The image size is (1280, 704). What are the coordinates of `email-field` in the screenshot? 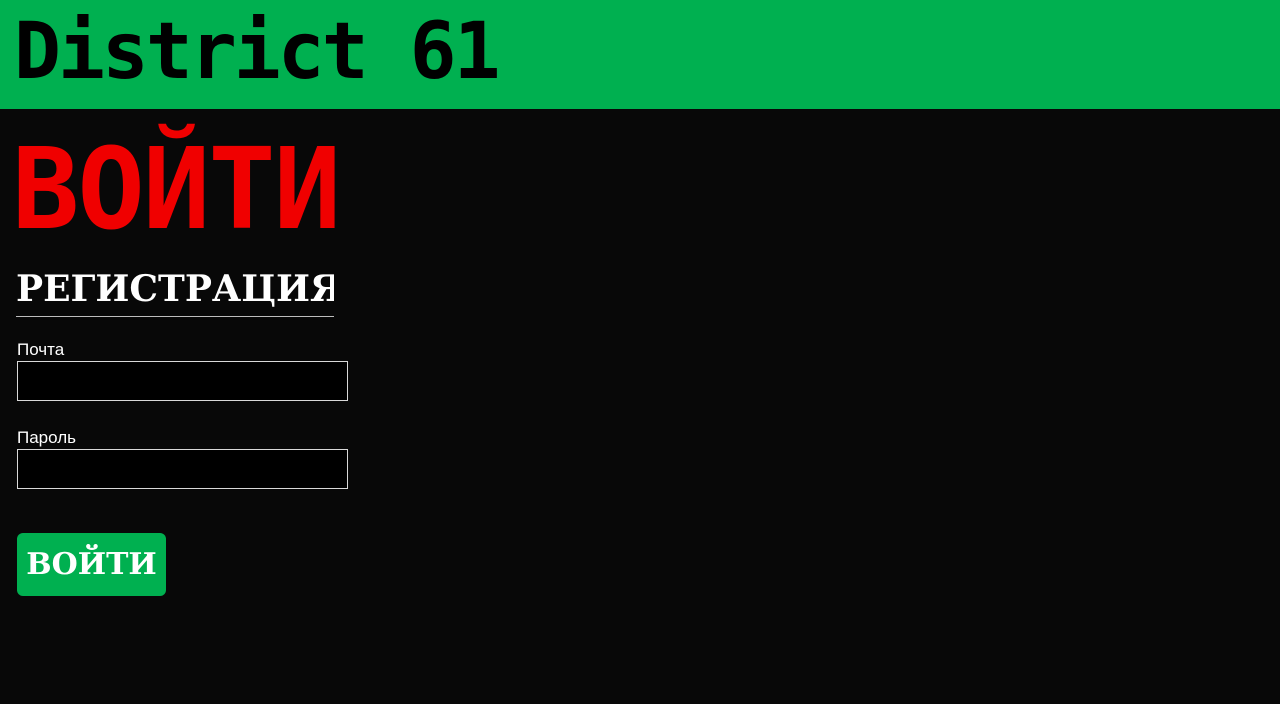 It's located at (182, 381).